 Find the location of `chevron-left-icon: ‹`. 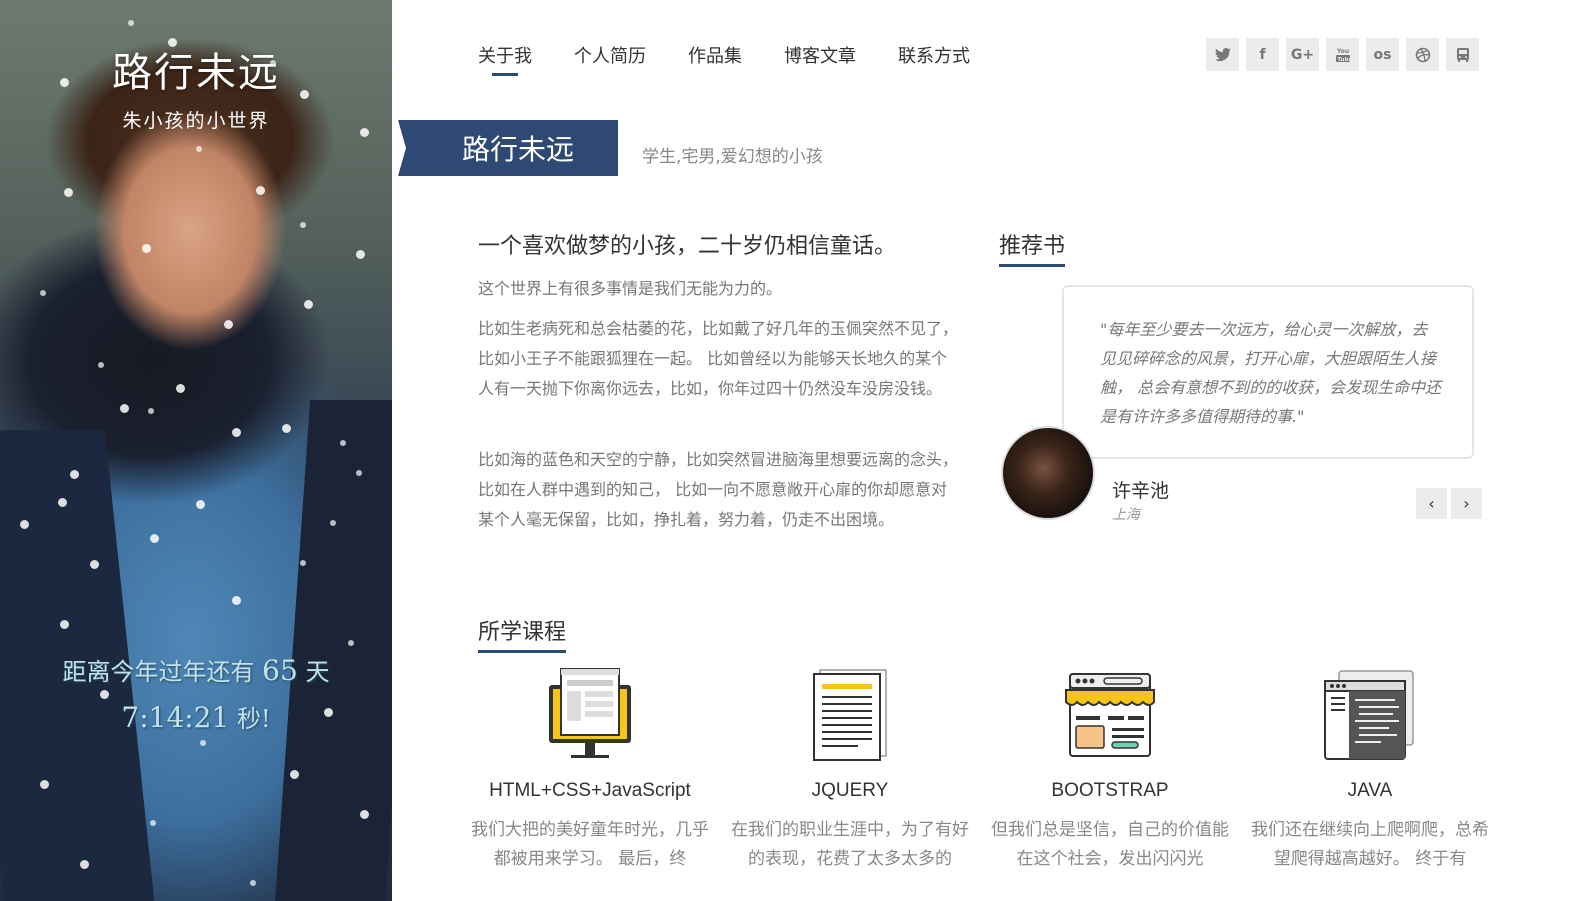

chevron-left-icon: ‹ is located at coordinates (1431, 503).